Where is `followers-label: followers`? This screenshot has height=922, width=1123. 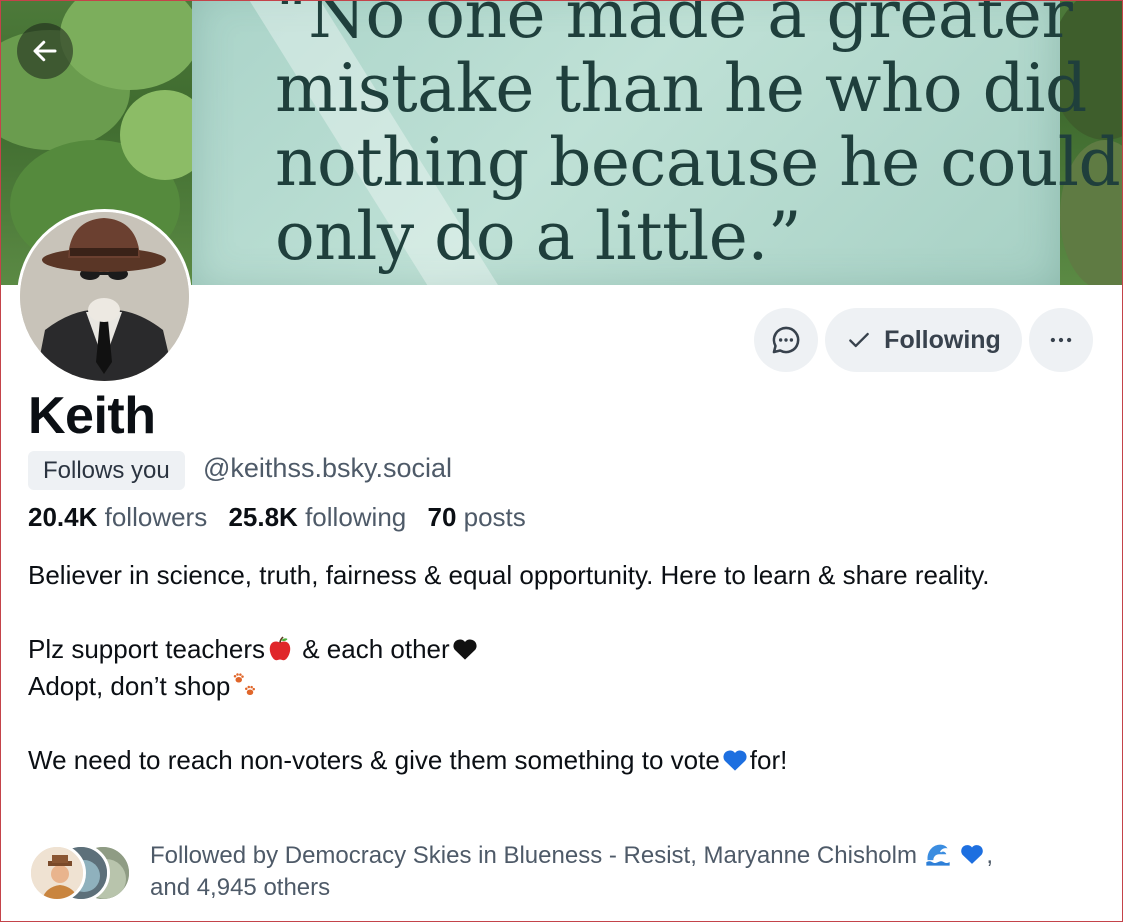
followers-label: followers is located at coordinates (156, 517).